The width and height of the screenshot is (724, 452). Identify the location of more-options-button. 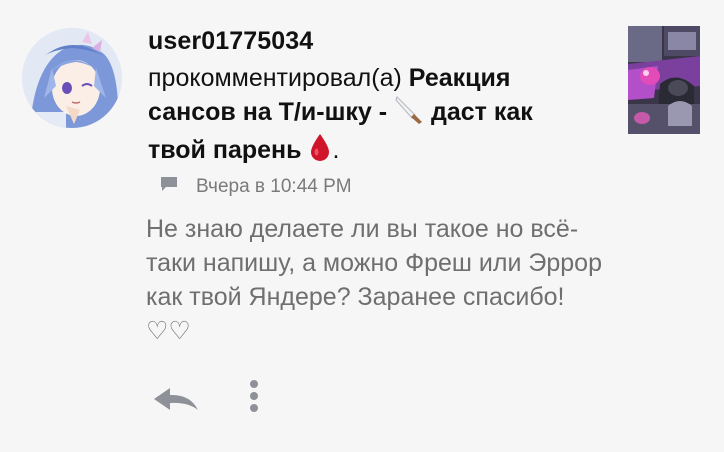
(254, 398).